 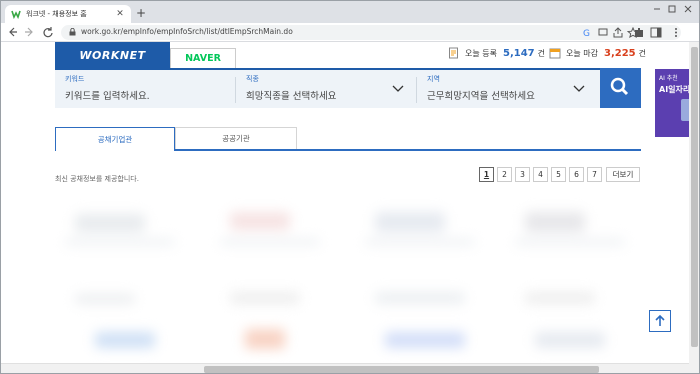 I want to click on reload-icon, so click(x=48, y=32).